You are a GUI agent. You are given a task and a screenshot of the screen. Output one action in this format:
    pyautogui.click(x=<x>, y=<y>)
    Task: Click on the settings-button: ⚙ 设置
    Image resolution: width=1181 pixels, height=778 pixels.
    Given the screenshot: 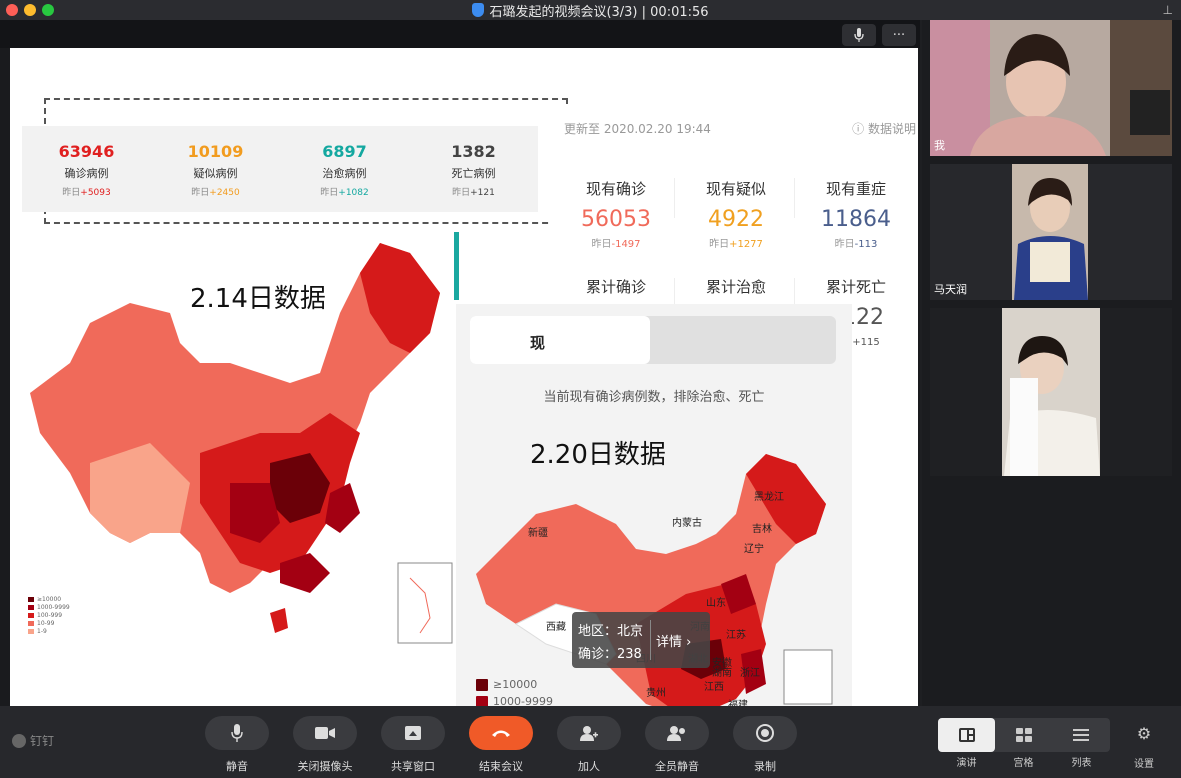 What is the action you would take?
    pyautogui.click(x=1144, y=747)
    